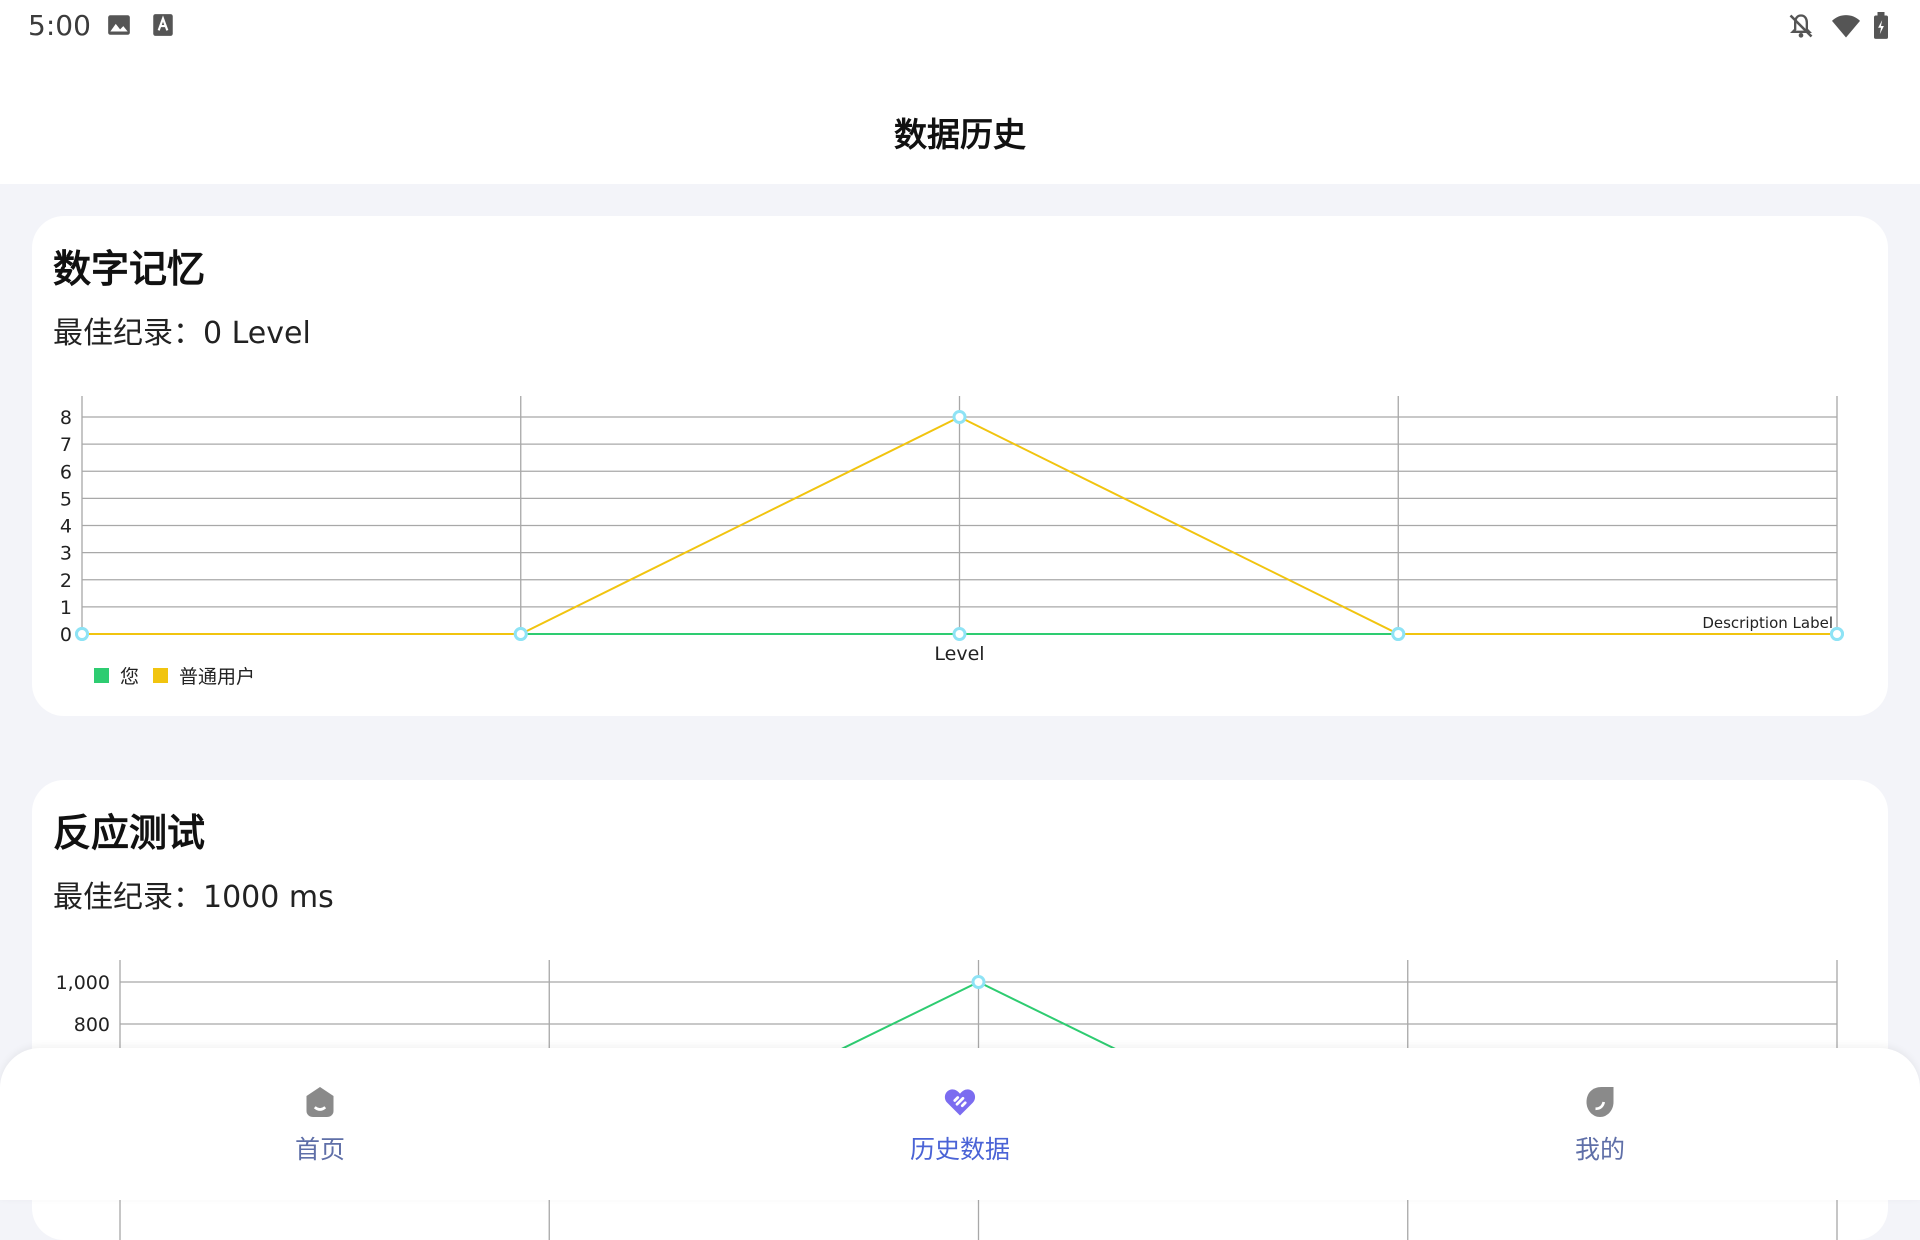 The width and height of the screenshot is (1920, 1240). Describe the element at coordinates (1881, 25) in the screenshot. I see `battery-icon` at that location.